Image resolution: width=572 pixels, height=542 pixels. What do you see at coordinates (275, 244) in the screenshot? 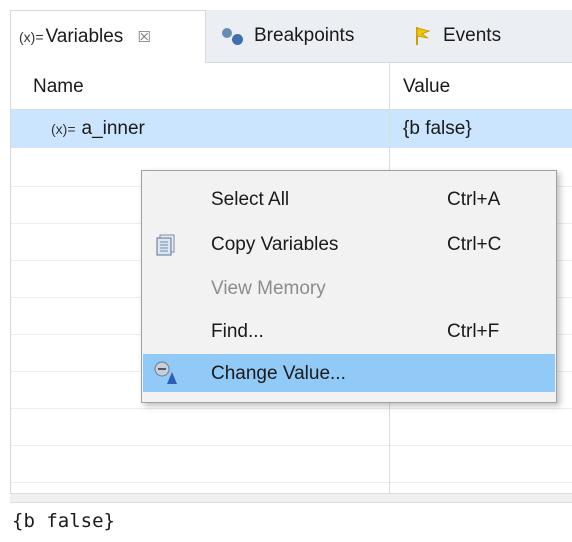
I see `menu-item-label: Copy Variables` at bounding box center [275, 244].